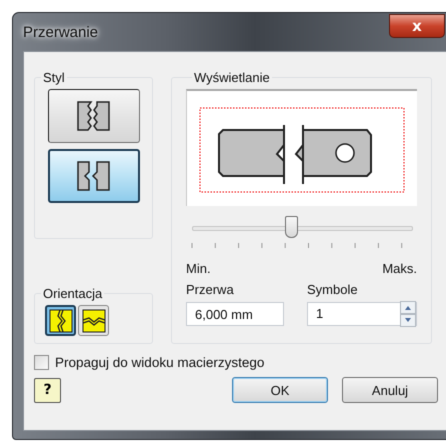  I want to click on checkbox, so click(41, 362).